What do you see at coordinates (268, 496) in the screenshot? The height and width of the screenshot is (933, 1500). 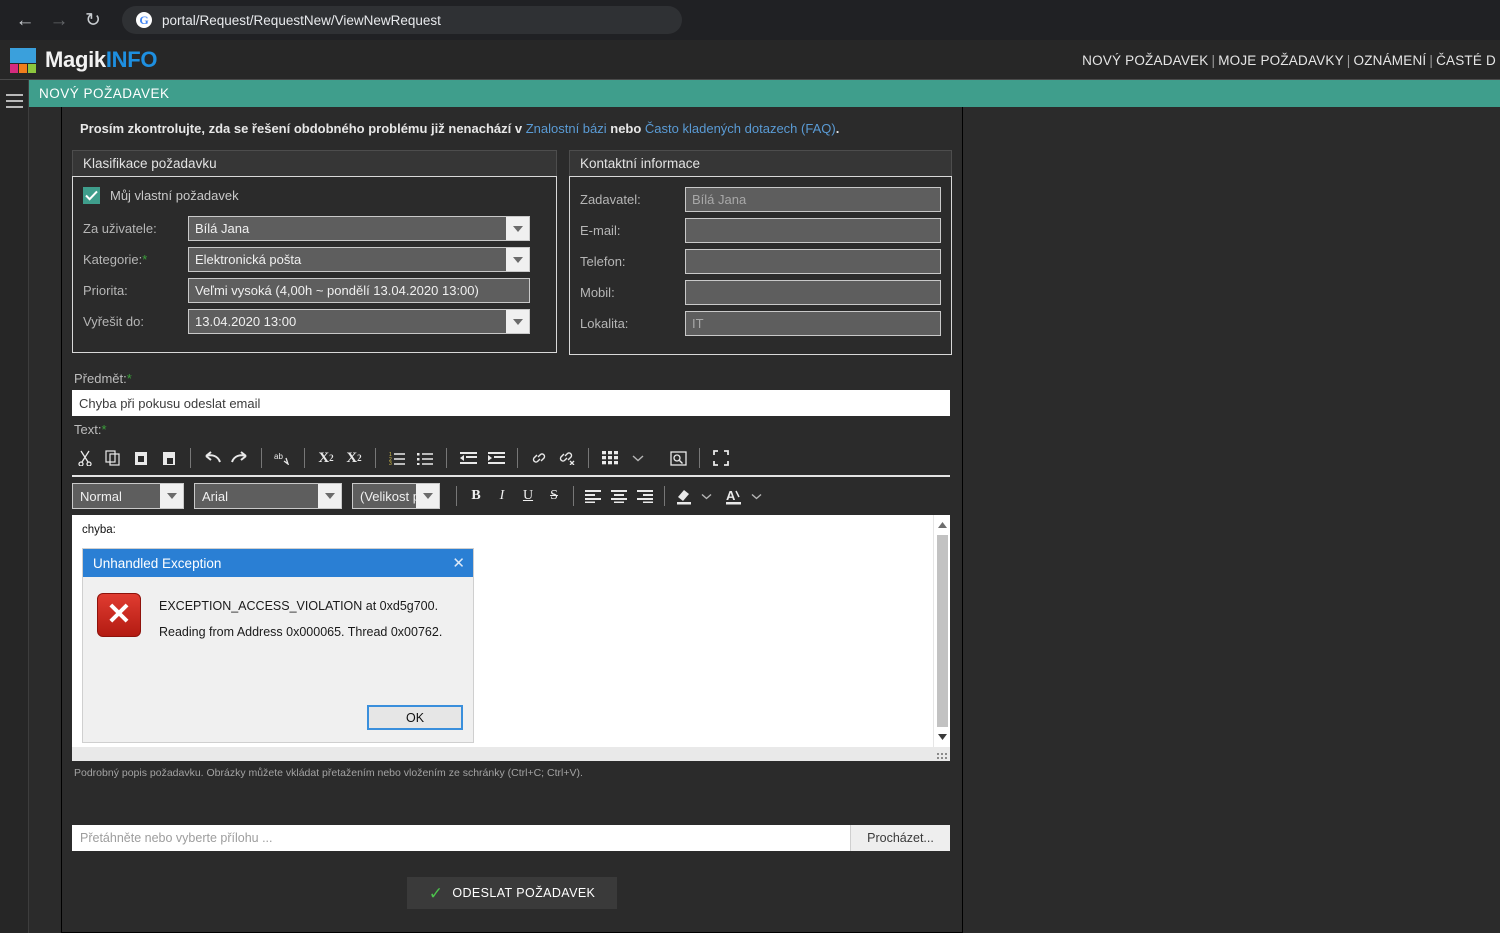 I see `font-family-dropdown: Arial` at bounding box center [268, 496].